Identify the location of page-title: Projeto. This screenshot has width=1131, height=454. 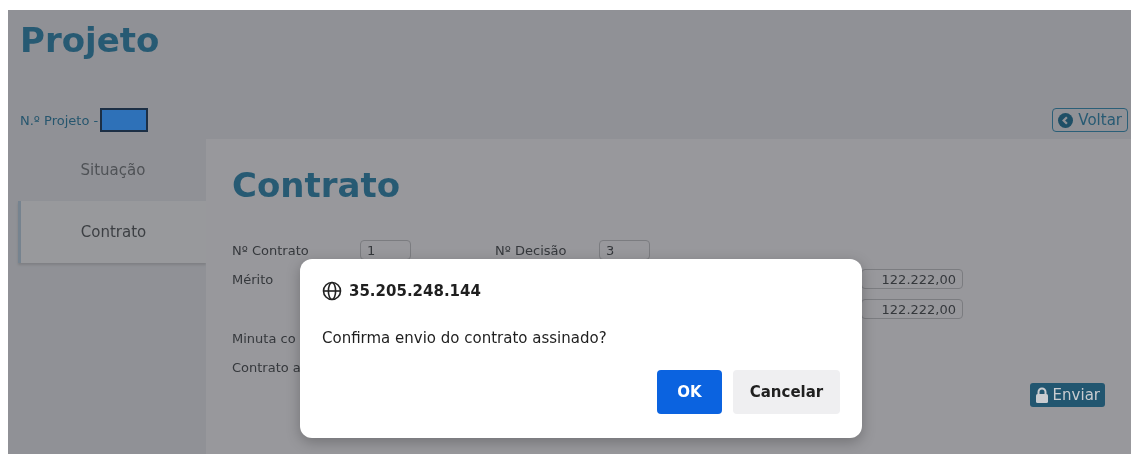
(90, 41).